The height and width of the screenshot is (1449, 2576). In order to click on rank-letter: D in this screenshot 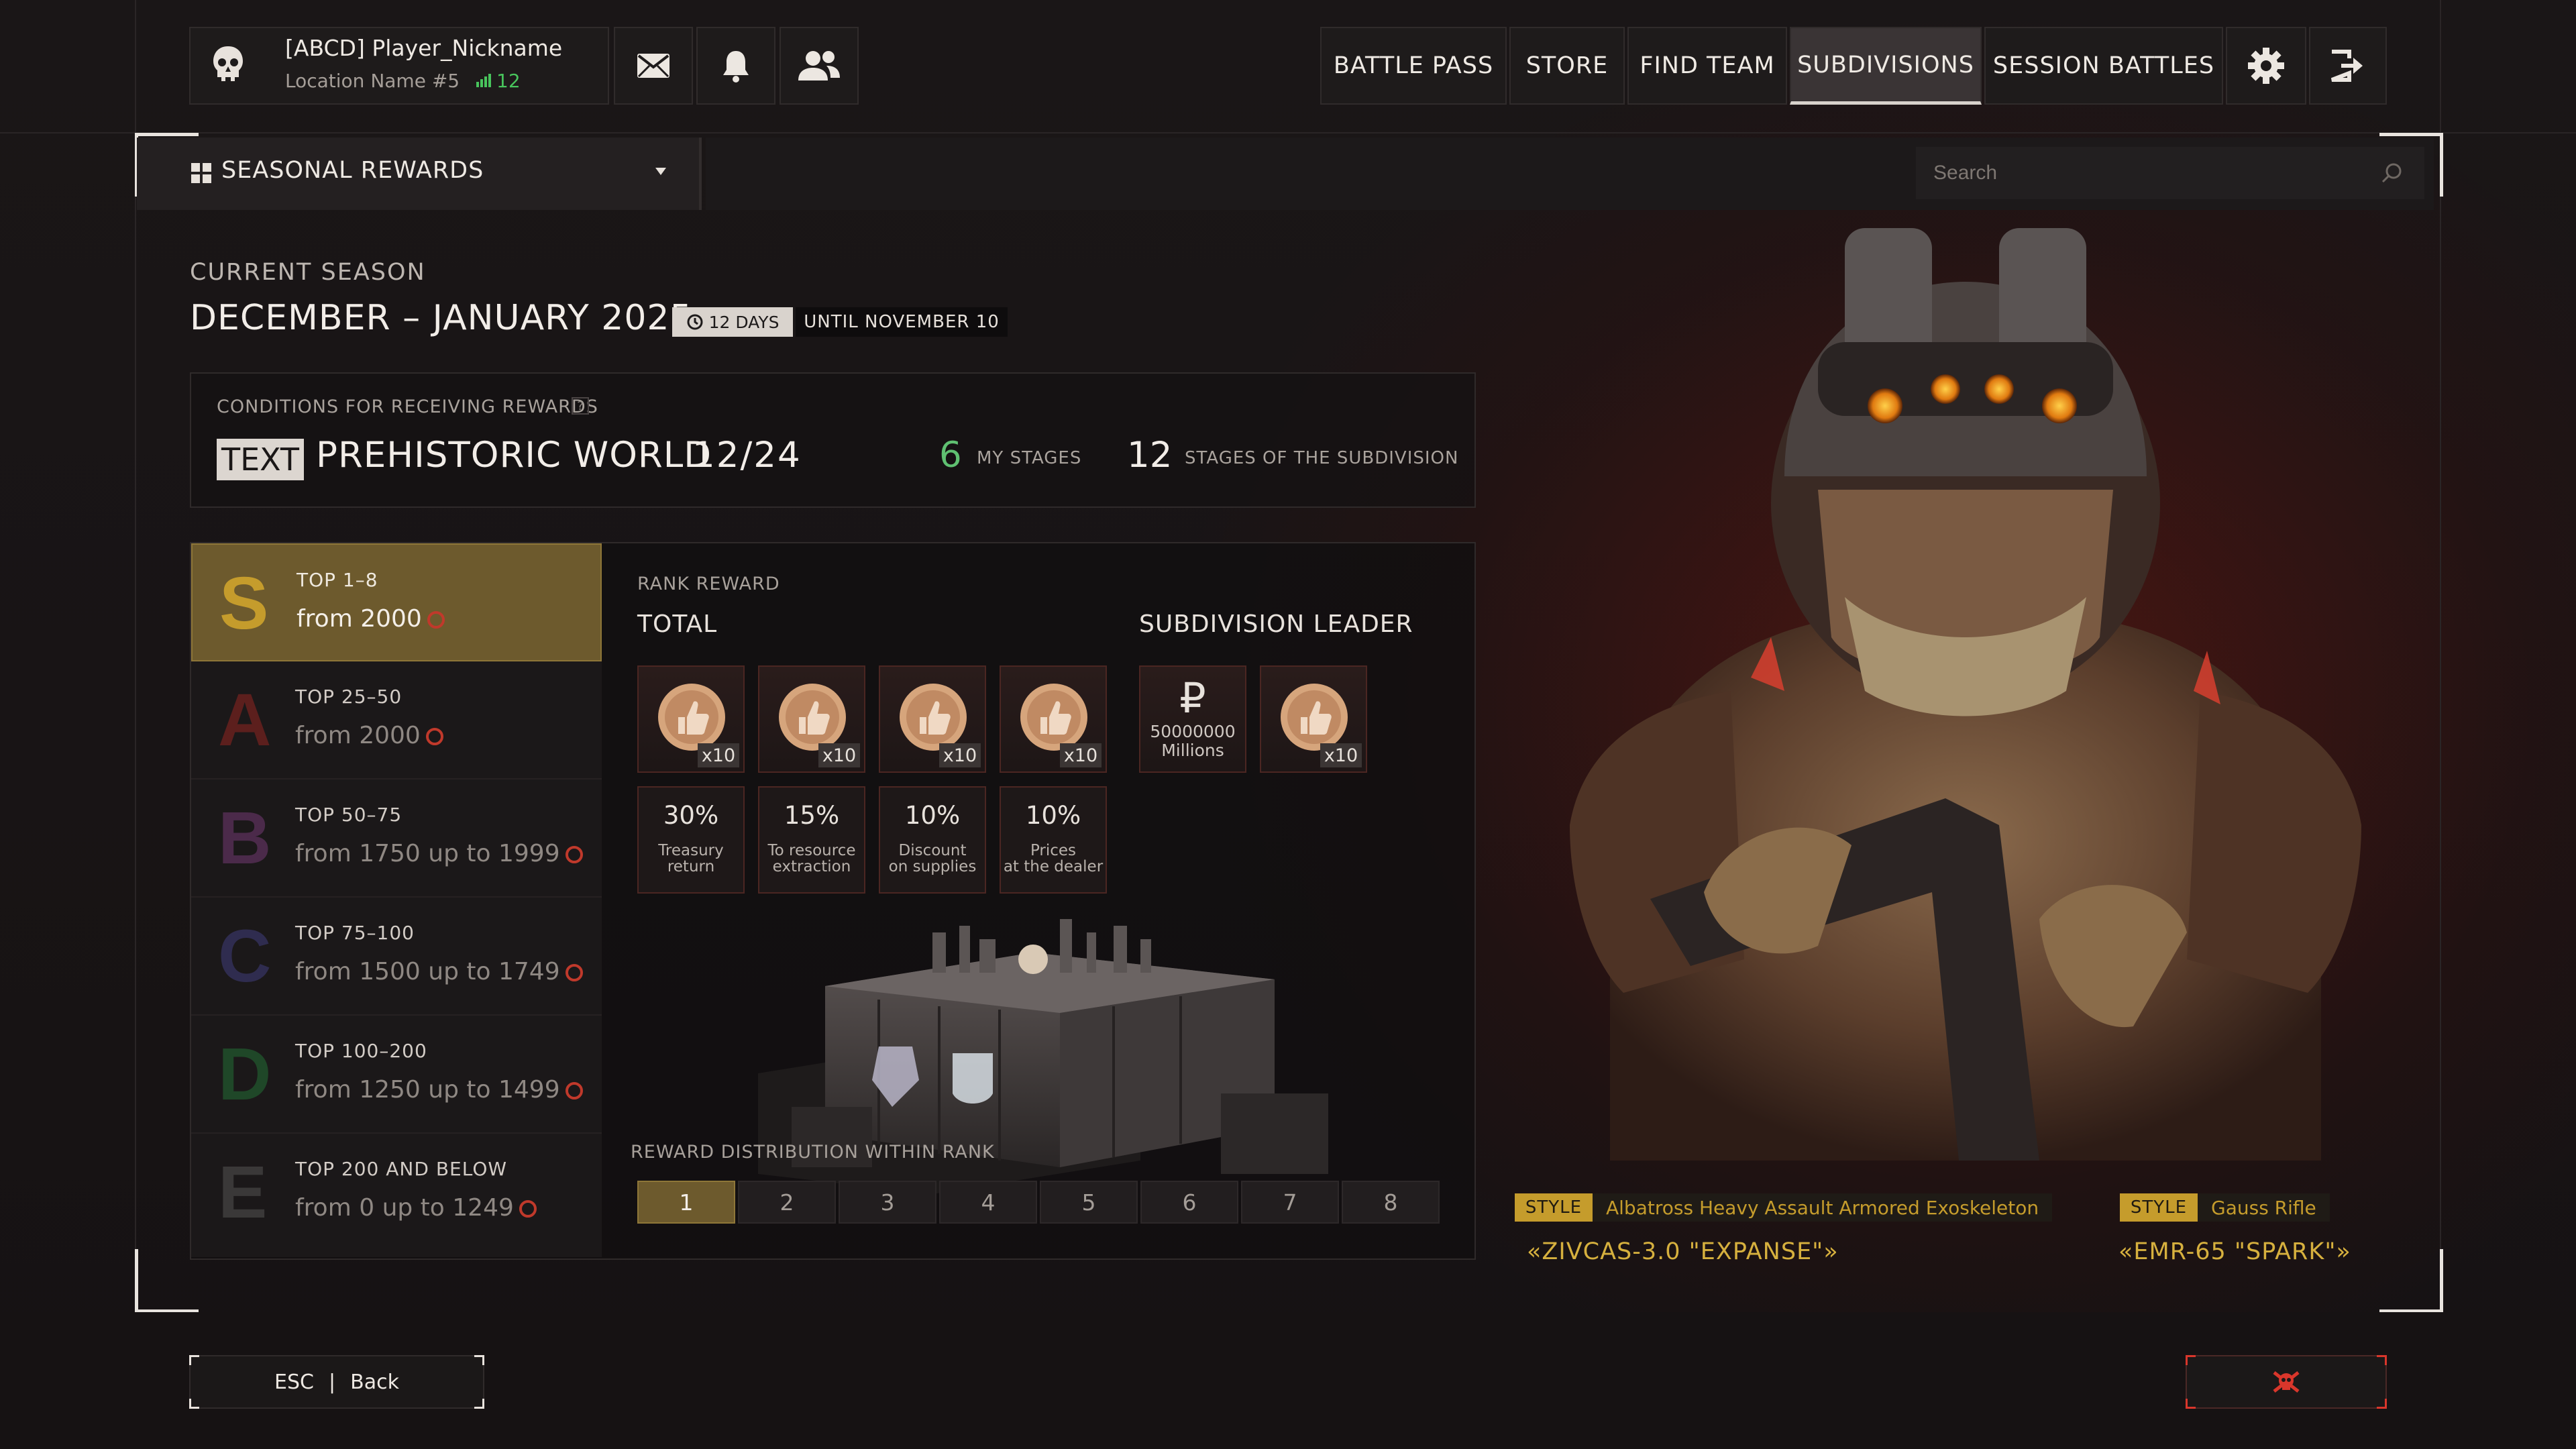, I will do `click(245, 1074)`.